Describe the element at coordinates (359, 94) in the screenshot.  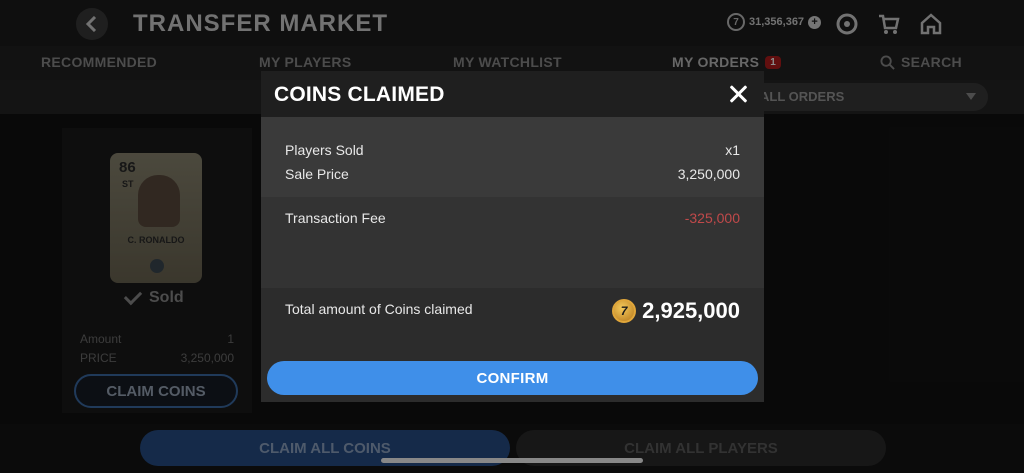
I see `dialog-title: COINS CLAIMED` at that location.